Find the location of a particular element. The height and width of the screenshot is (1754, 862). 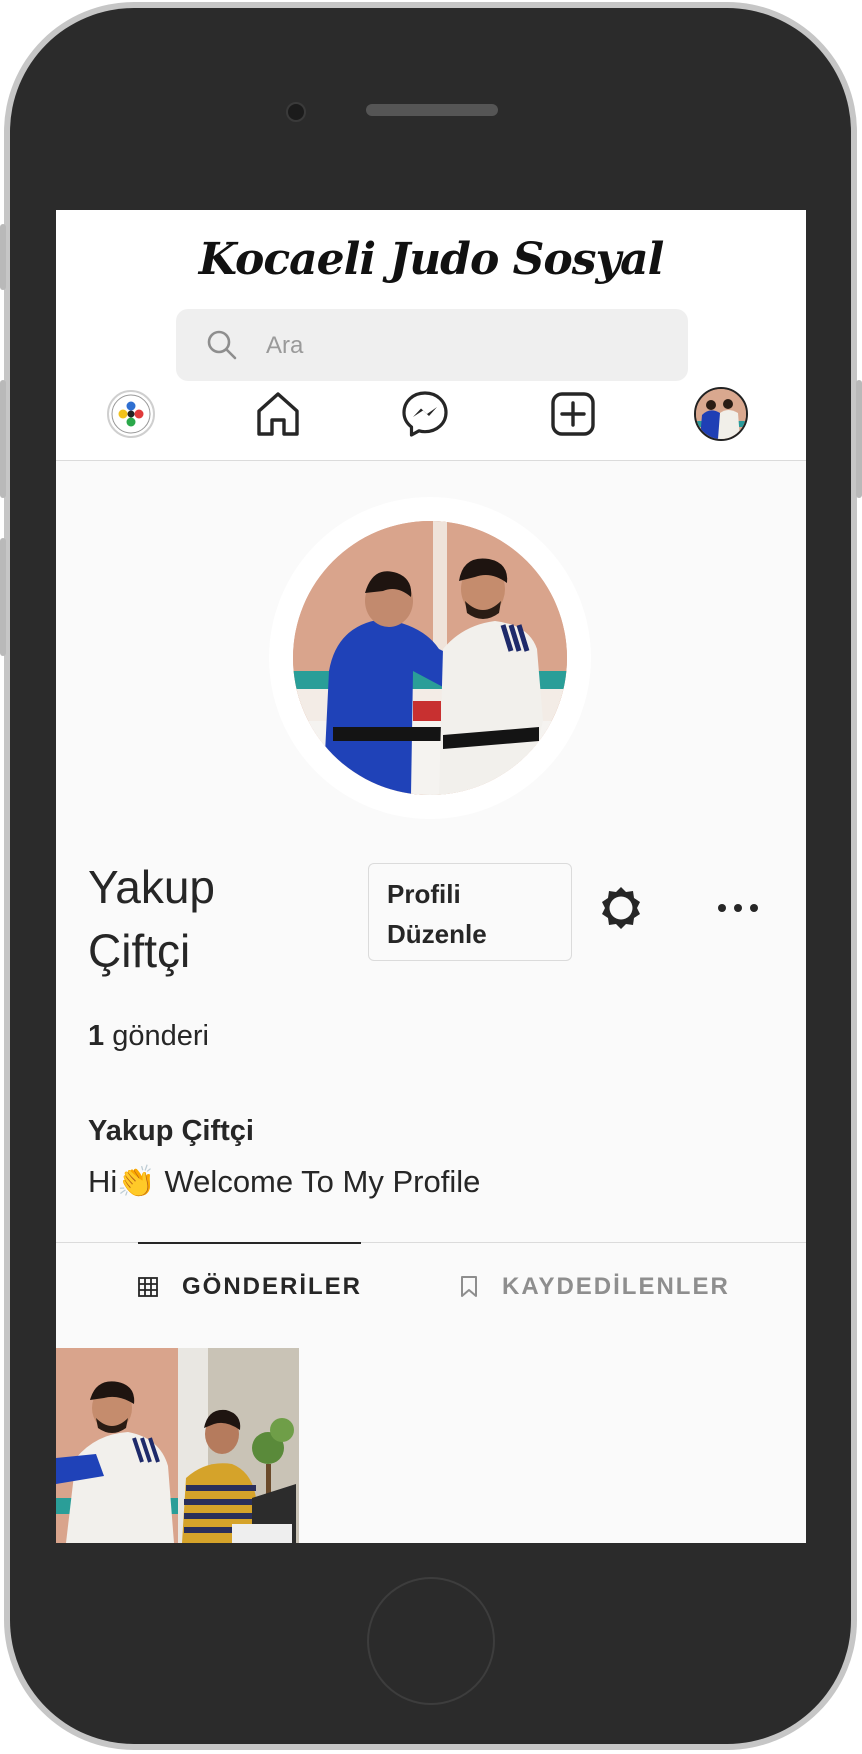

post-count-stat: 1 gönderi is located at coordinates (148, 1036).